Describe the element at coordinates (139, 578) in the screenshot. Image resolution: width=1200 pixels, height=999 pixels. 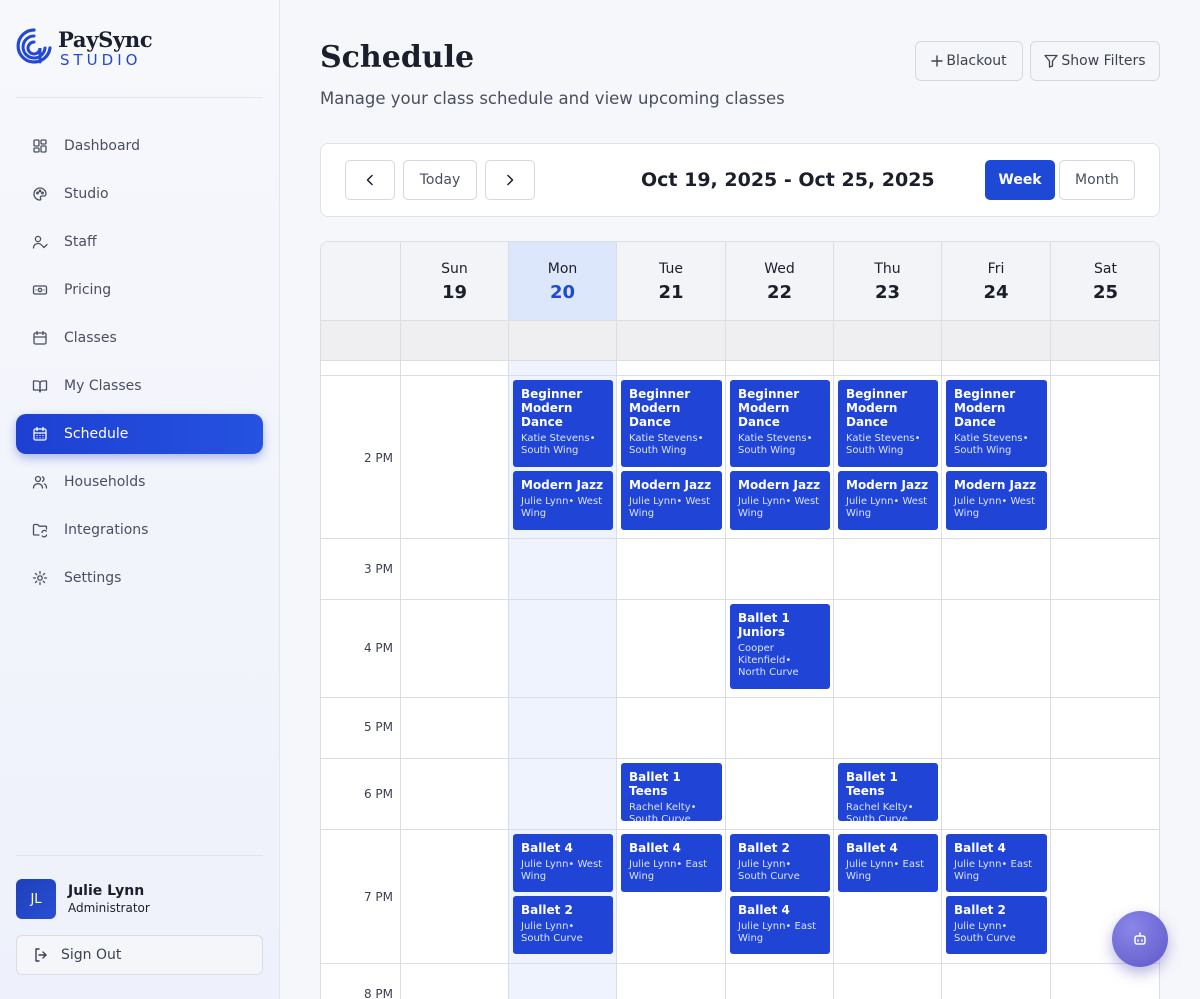
I see `sidebar-item-settings: Settings` at that location.